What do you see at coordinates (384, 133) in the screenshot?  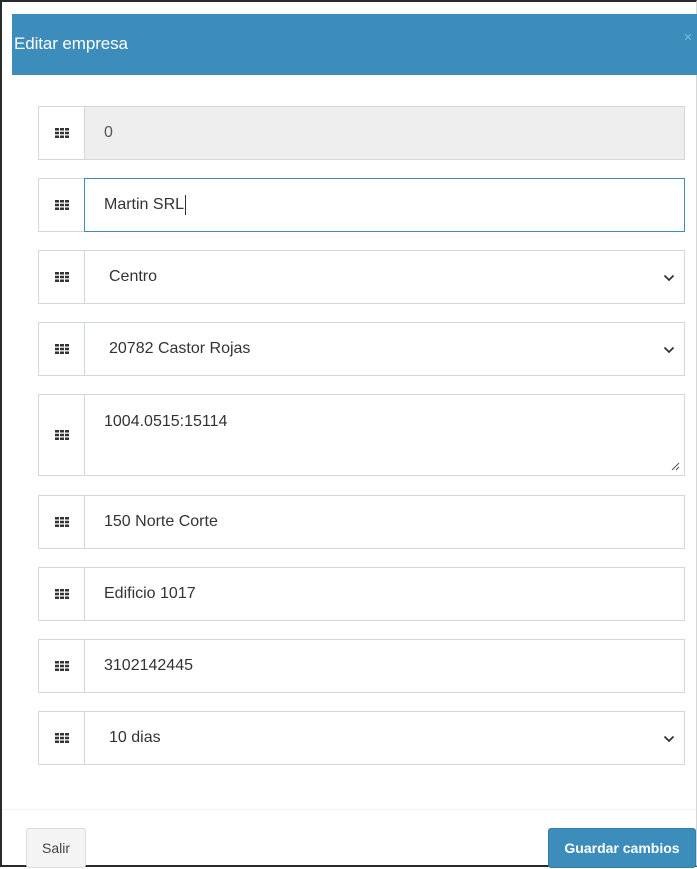 I see `id-input: 0` at bounding box center [384, 133].